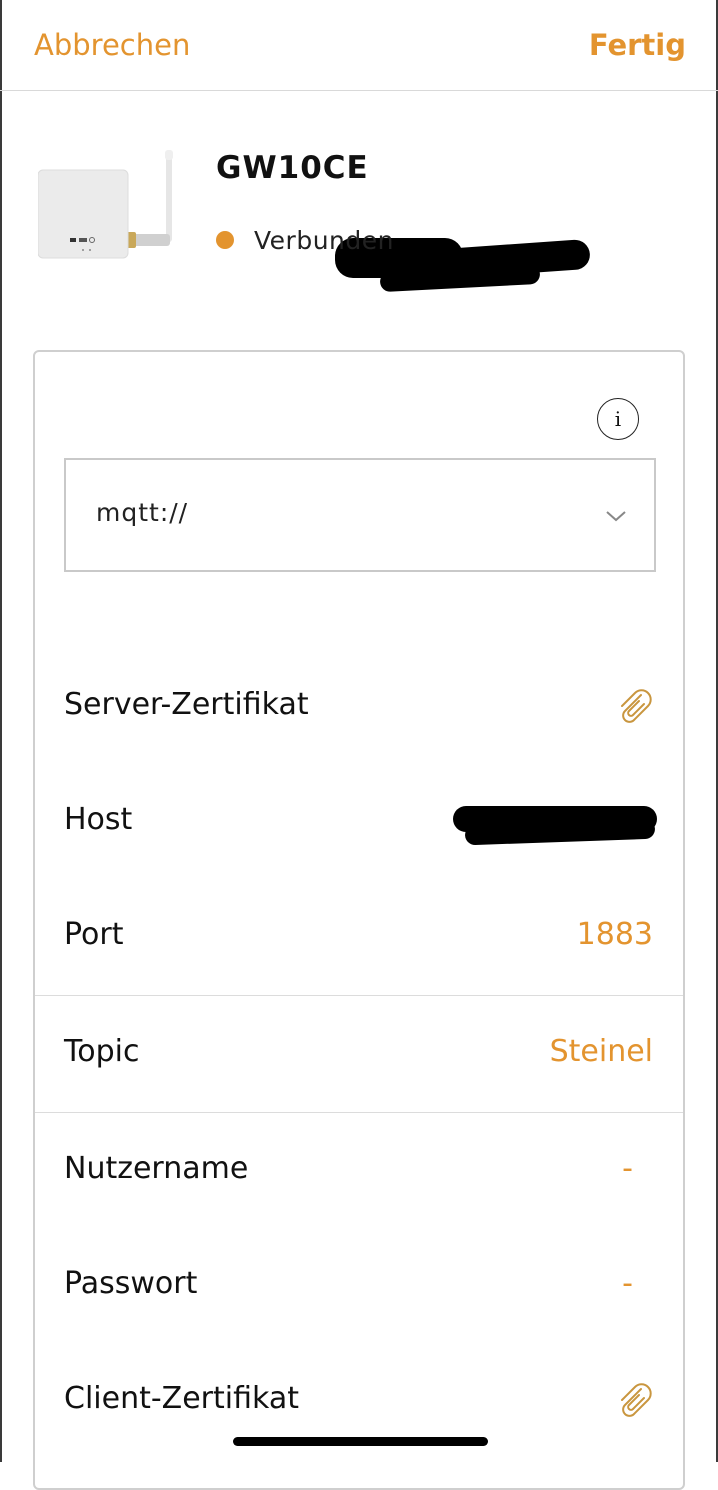  I want to click on host-row: Host, so click(359, 823).